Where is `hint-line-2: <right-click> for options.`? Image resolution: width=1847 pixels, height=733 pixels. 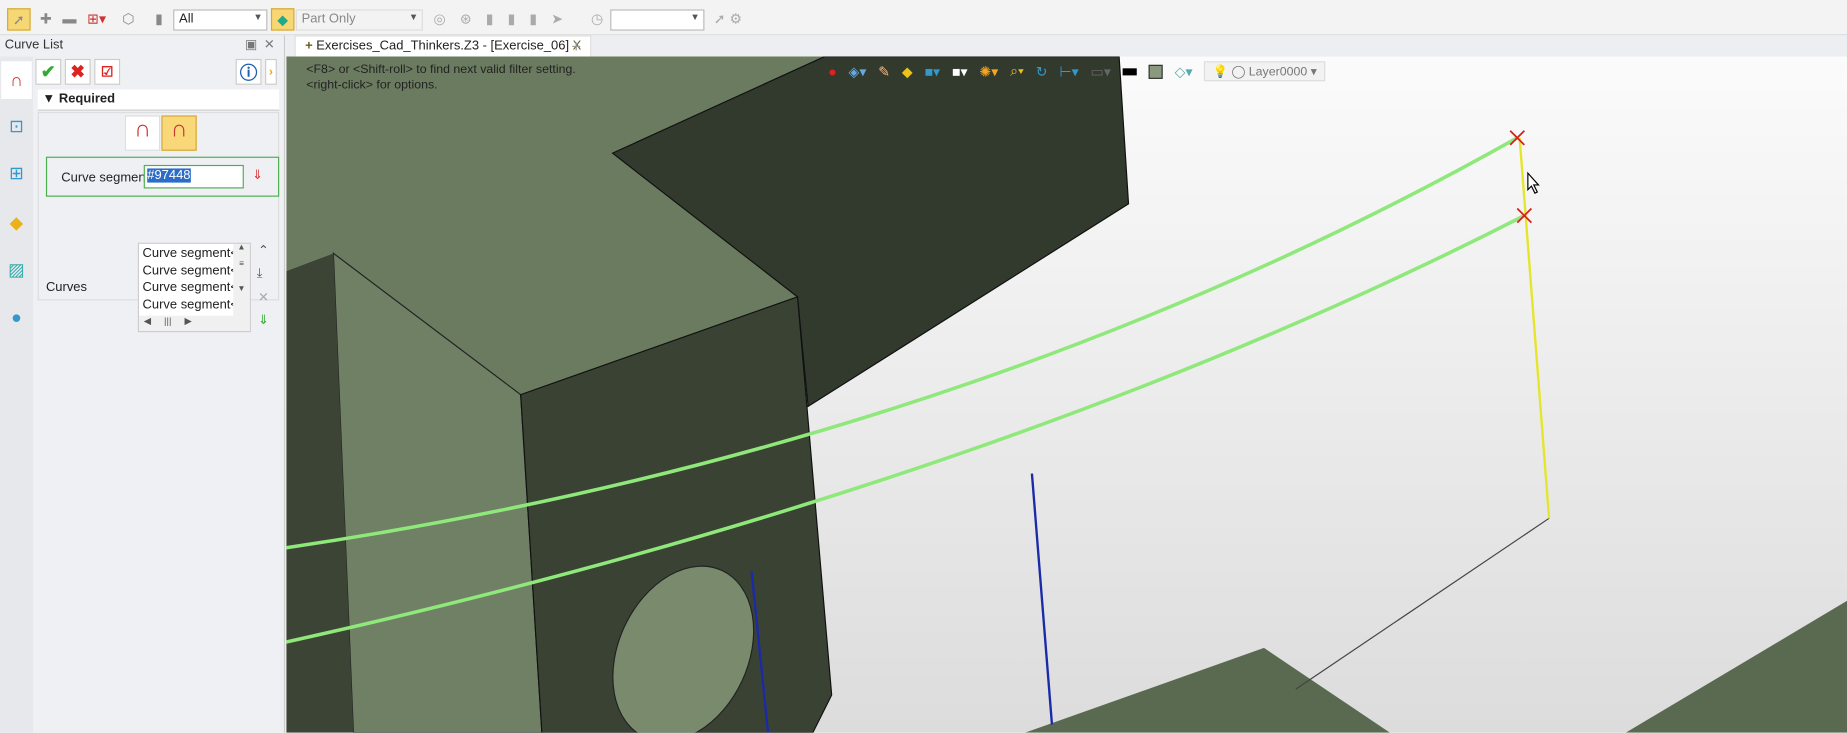
hint-line-2: <right-click> for options. is located at coordinates (372, 84).